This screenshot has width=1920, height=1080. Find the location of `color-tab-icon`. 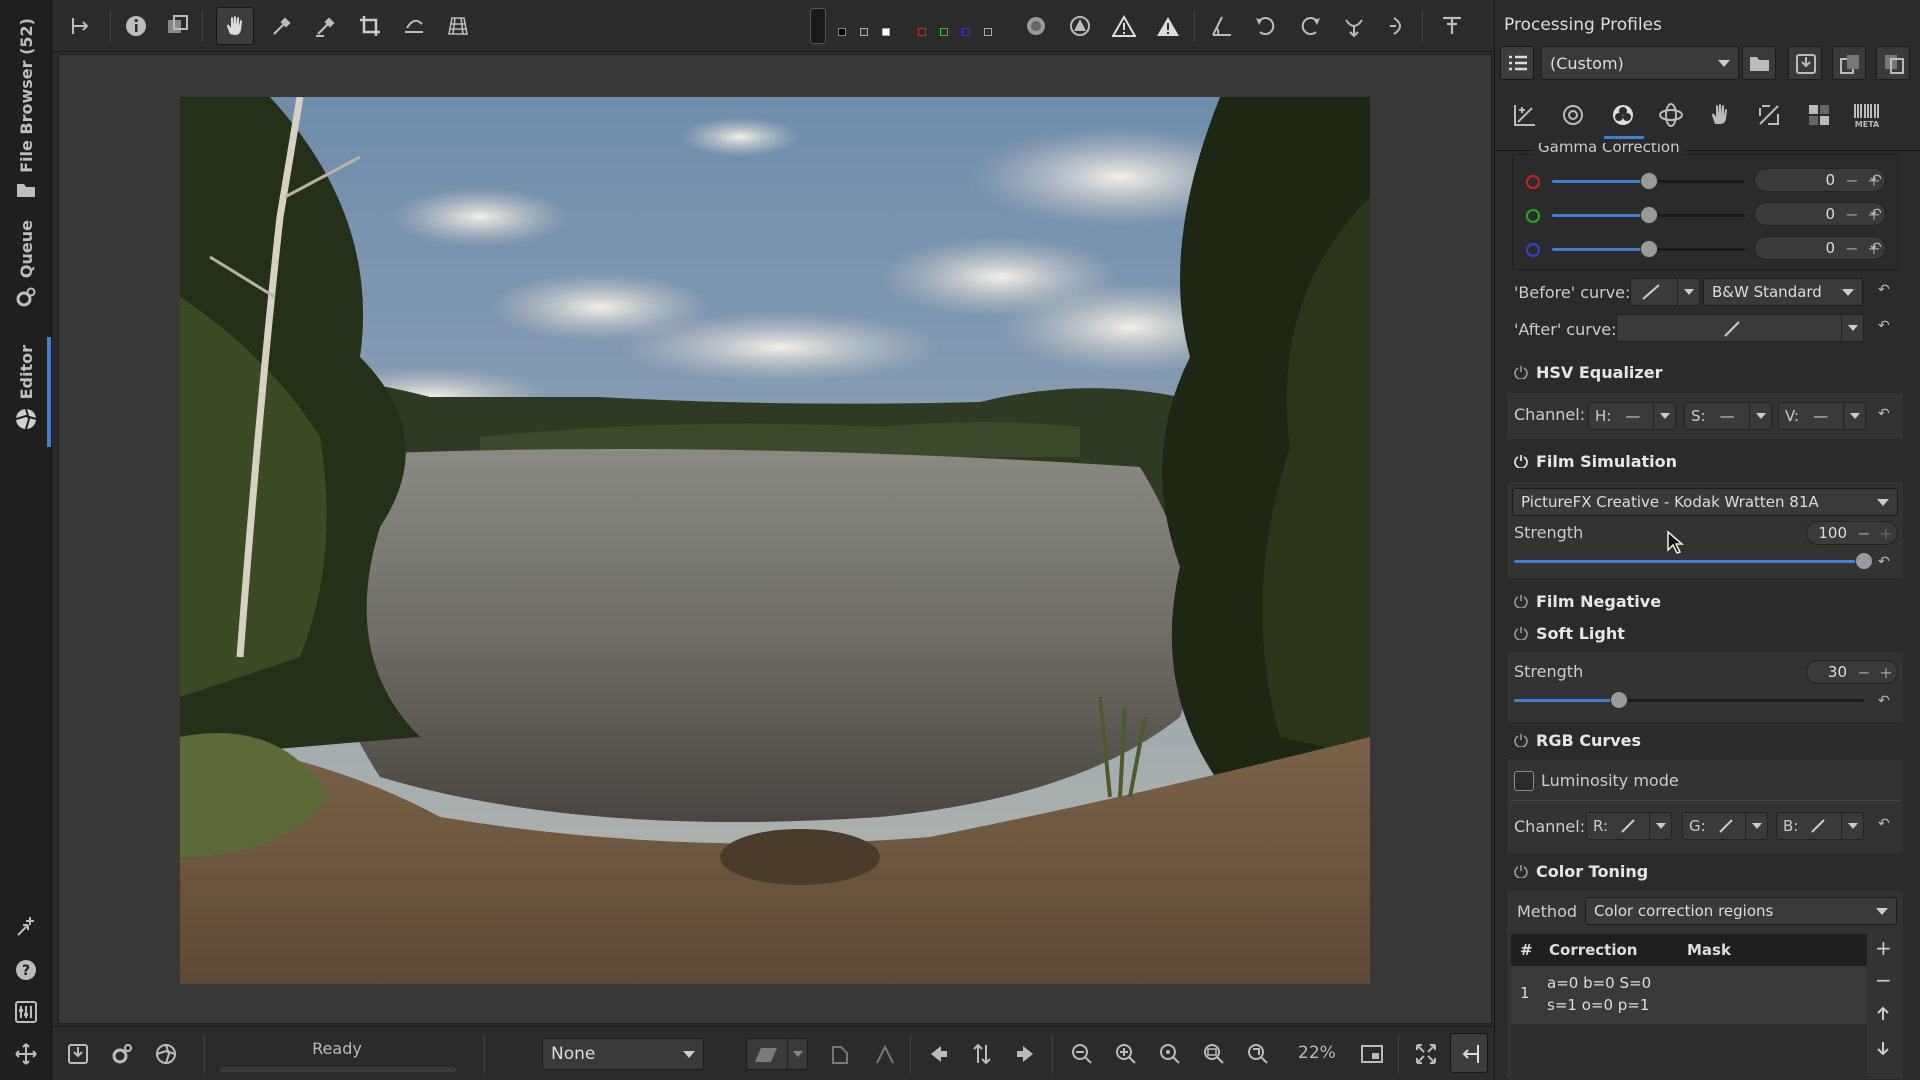

color-tab-icon is located at coordinates (1623, 115).